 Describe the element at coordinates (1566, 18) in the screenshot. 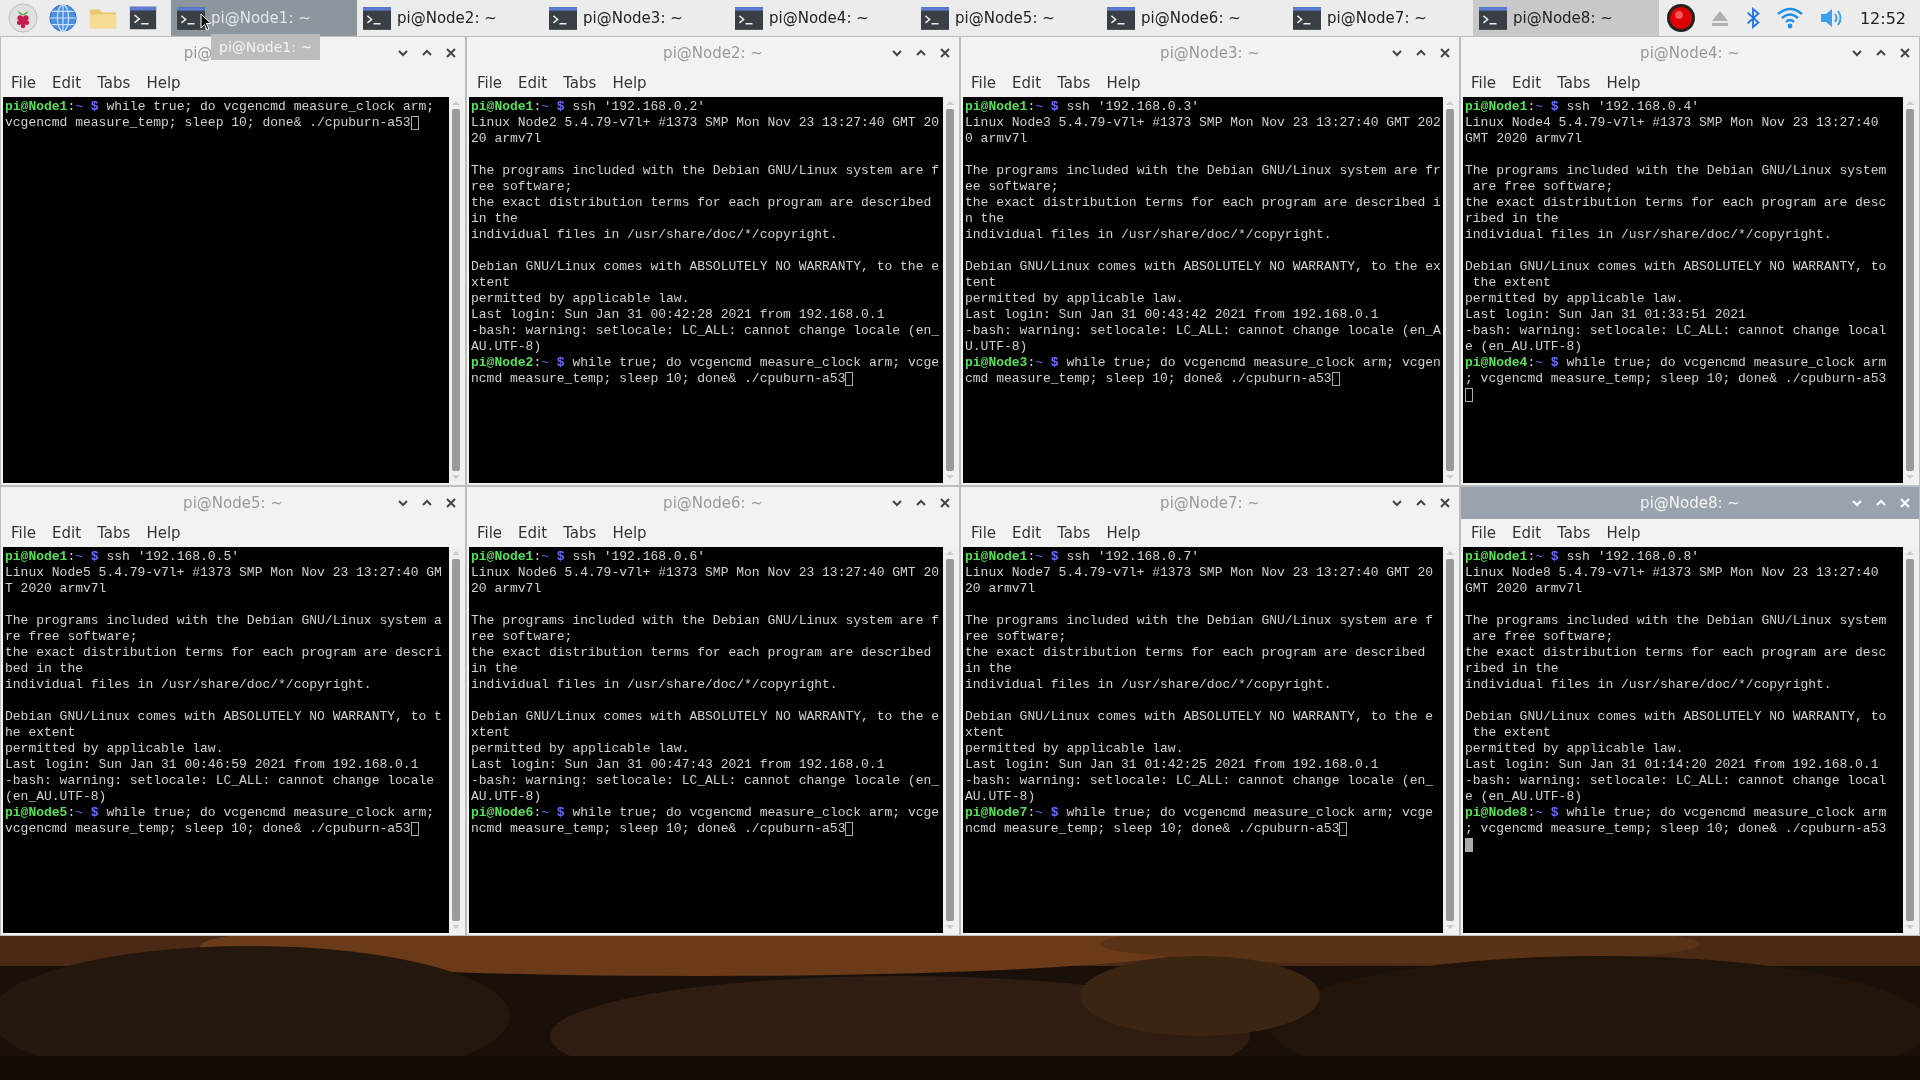

I see `taskbar-button: pi@Node8: ~` at that location.